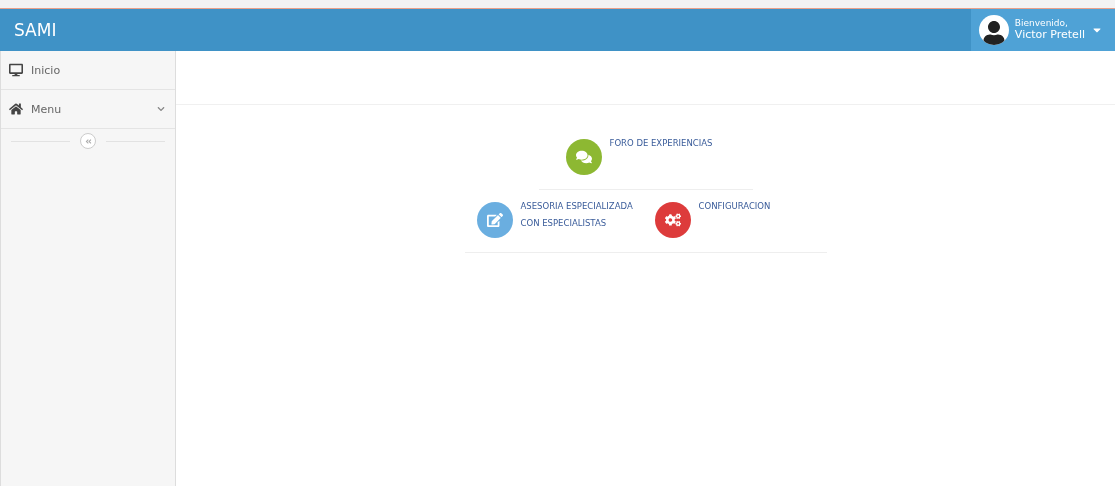 This screenshot has width=1115, height=486. What do you see at coordinates (645, 158) in the screenshot?
I see `menu-tile: FORO DE EXPERIENCIAS` at bounding box center [645, 158].